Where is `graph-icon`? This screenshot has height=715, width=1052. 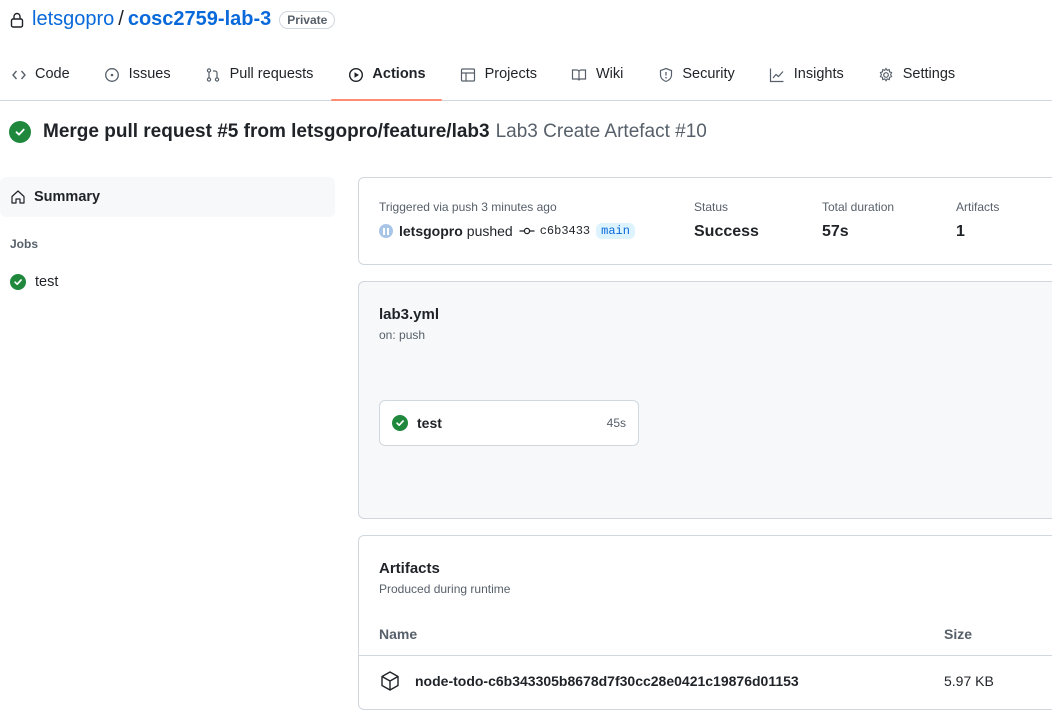 graph-icon is located at coordinates (777, 74).